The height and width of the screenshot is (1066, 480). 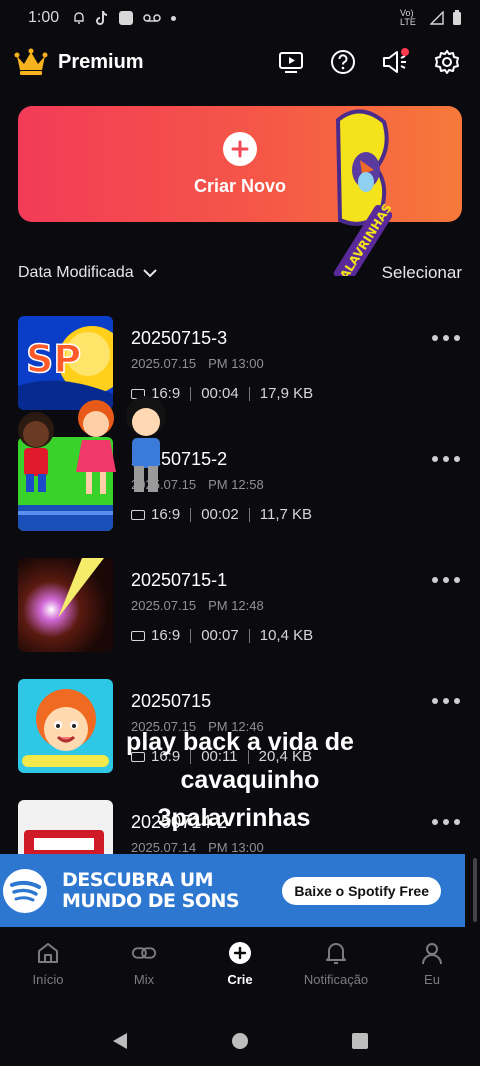 I want to click on project-date: 2025.07.15 PM 13:00, so click(x=197, y=363).